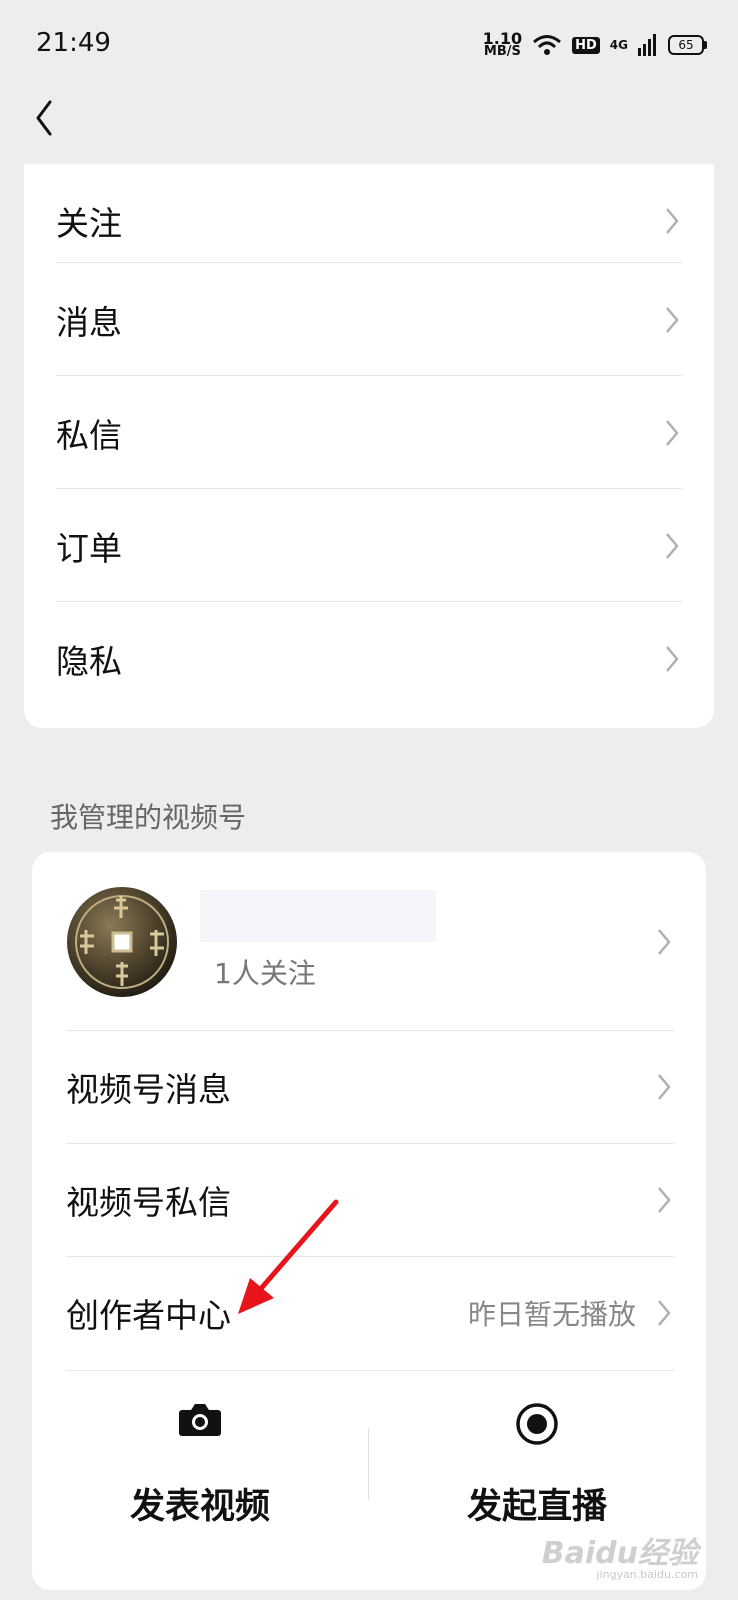 The height and width of the screenshot is (1600, 738). I want to click on menu-item-privacy: 隐私, so click(369, 659).